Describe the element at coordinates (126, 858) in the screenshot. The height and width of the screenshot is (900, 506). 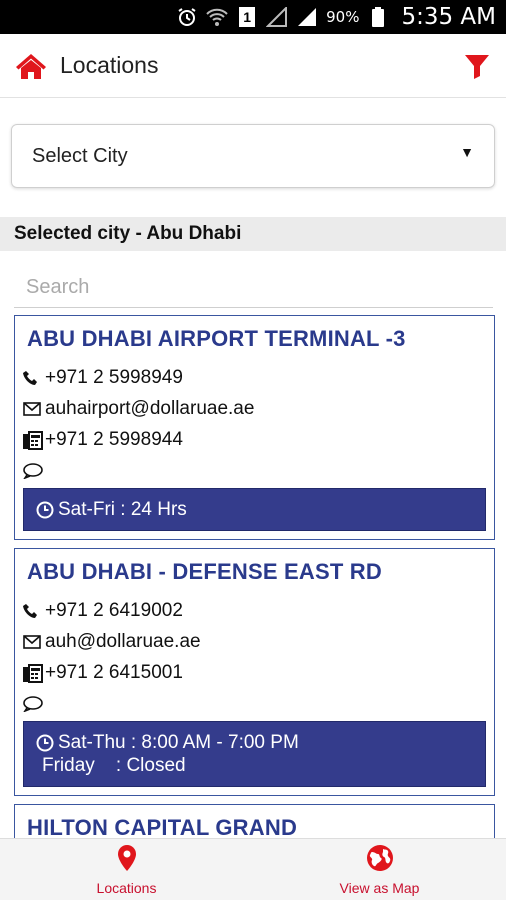
I see `map-pin-icon` at that location.